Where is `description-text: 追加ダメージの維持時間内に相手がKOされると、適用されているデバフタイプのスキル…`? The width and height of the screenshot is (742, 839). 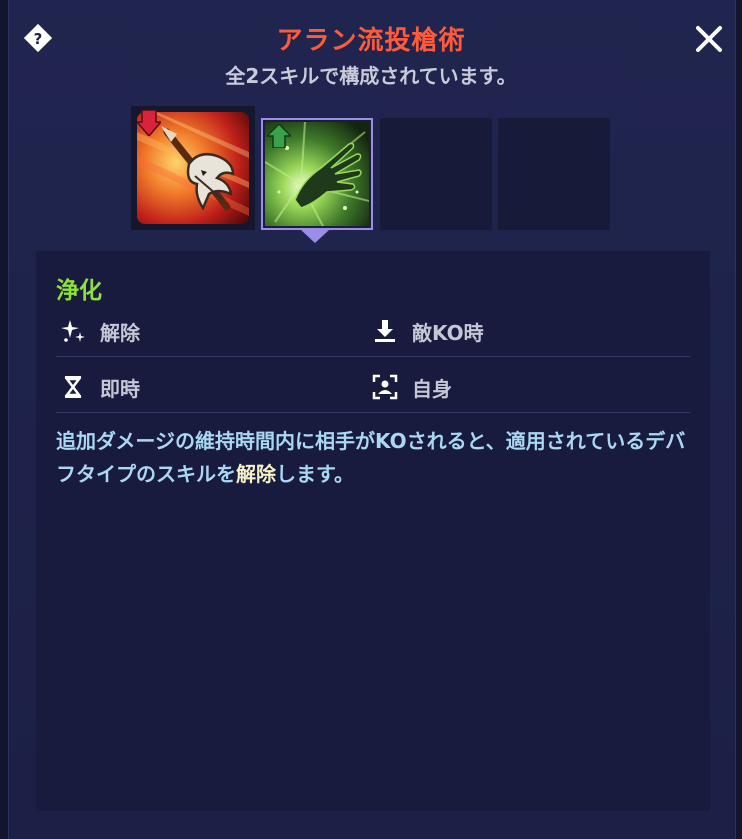 description-text: 追加ダメージの維持時間内に相手がKOされると、適用されているデバフタイプのスキル… is located at coordinates (371, 457).